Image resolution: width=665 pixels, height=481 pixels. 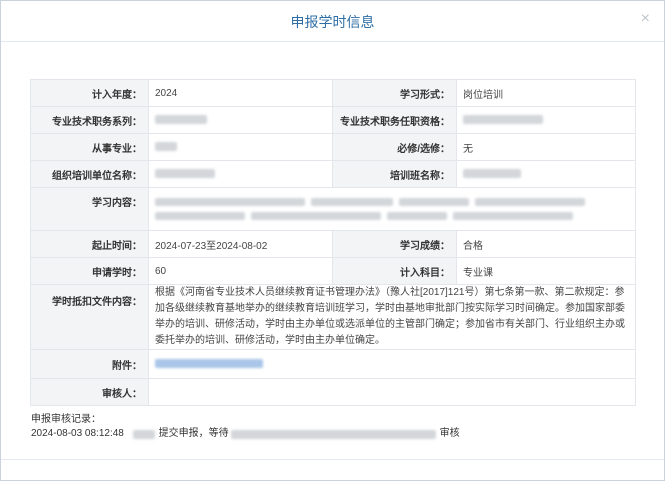 I want to click on result-value: 合格, so click(x=546, y=244).